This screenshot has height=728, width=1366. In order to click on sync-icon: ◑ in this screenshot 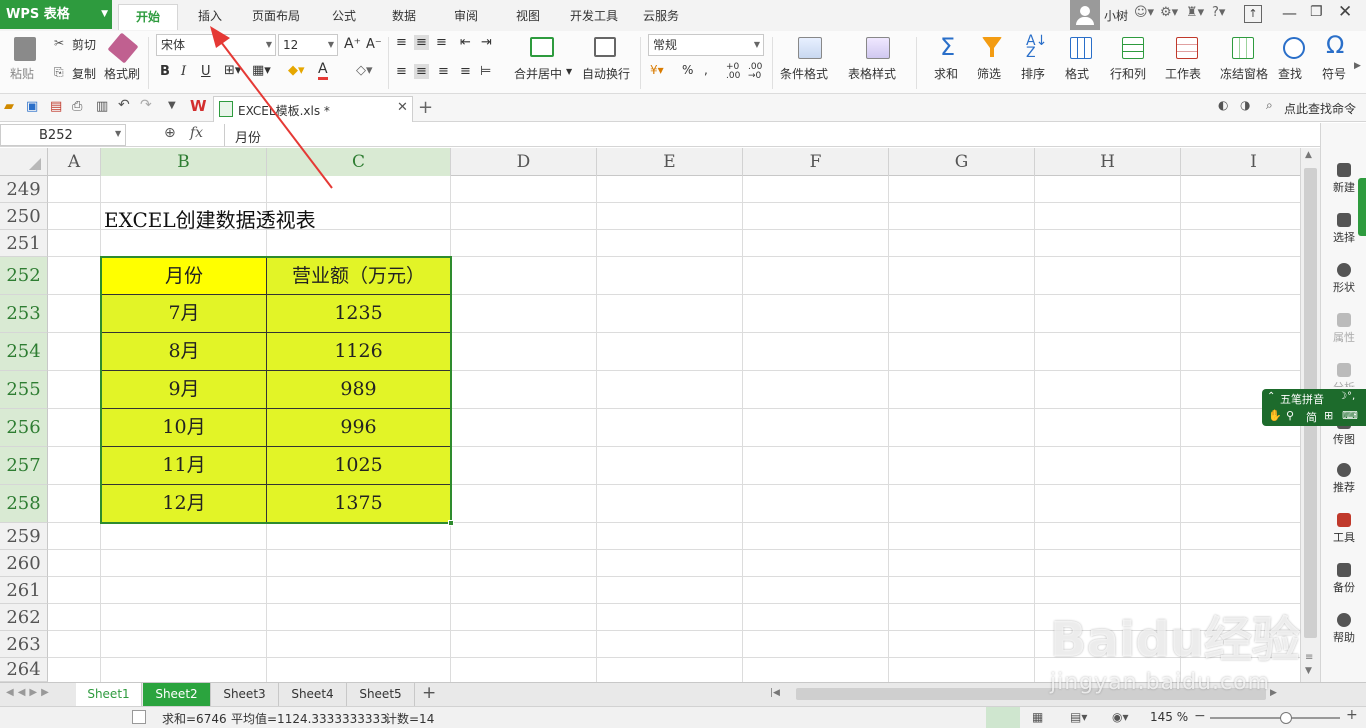, I will do `click(1245, 105)`.